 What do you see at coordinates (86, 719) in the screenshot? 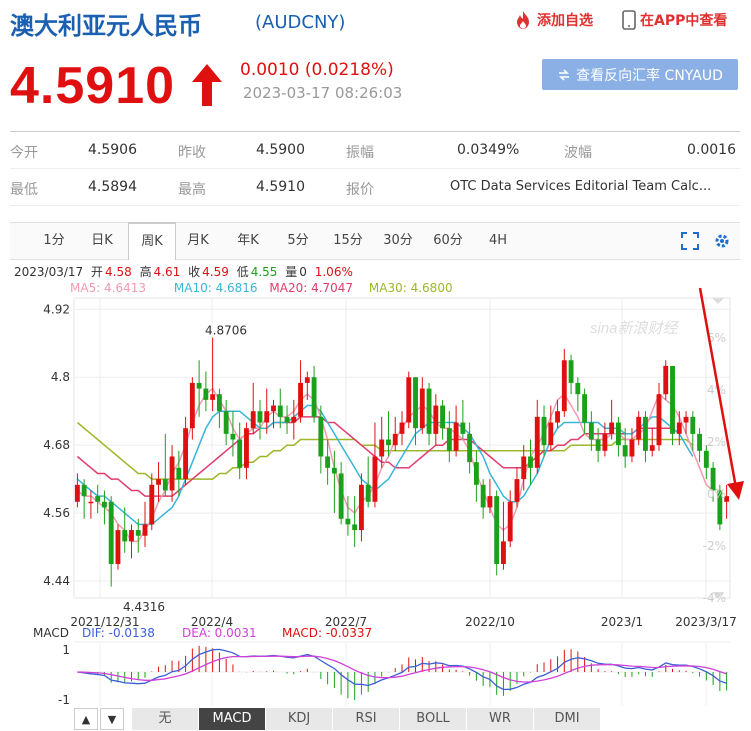
I see `nav-up-button: ▲` at bounding box center [86, 719].